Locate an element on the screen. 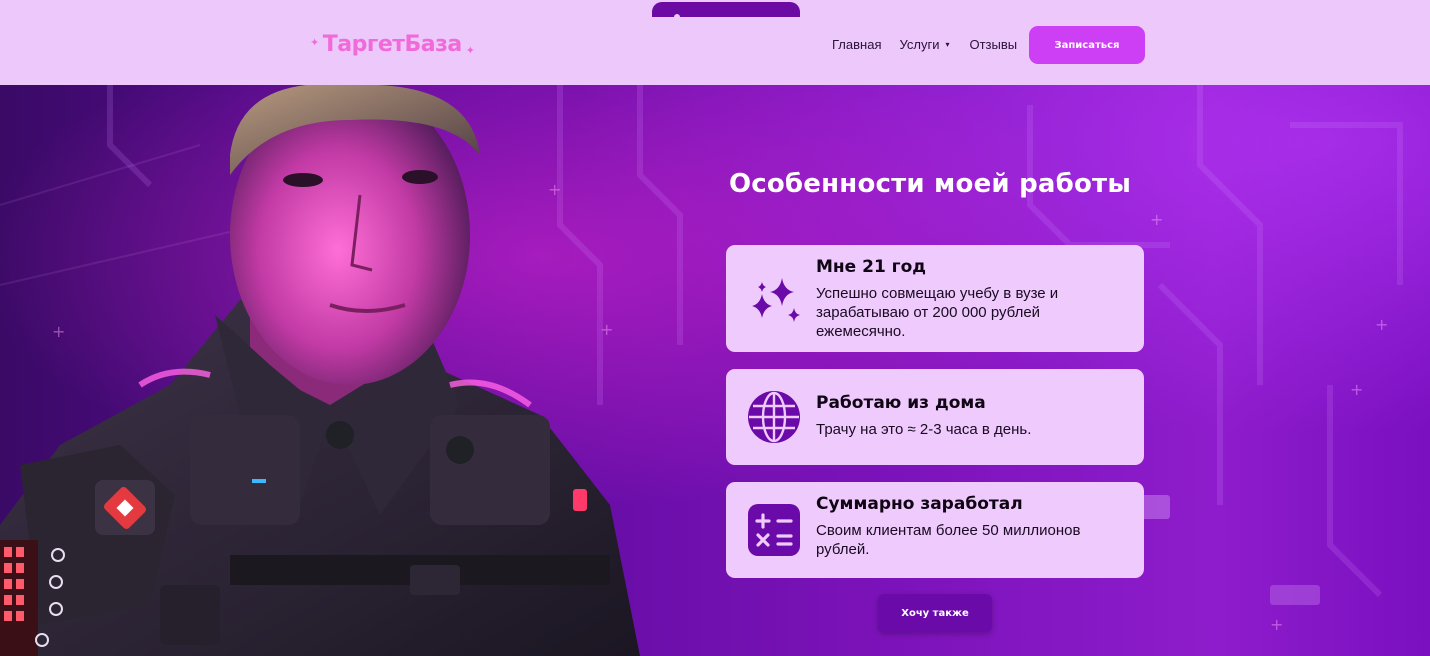 The height and width of the screenshot is (656, 1430). logo-text: ТаргетБаза is located at coordinates (392, 44).